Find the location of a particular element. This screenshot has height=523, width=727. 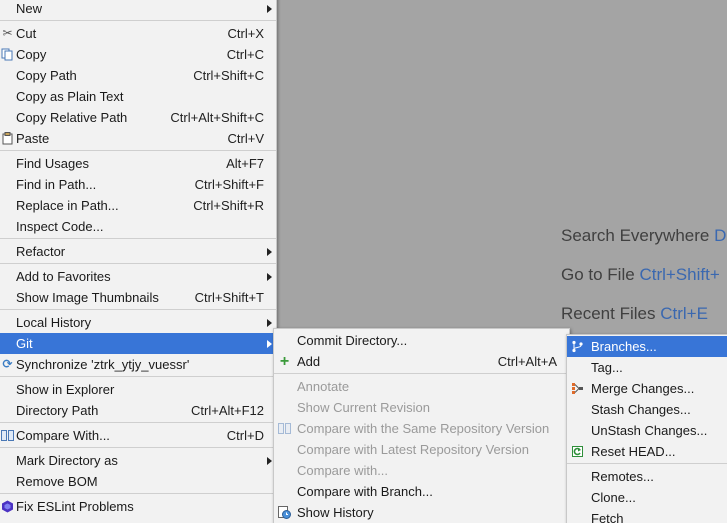

scissors-icon: ✂ is located at coordinates (7, 33).